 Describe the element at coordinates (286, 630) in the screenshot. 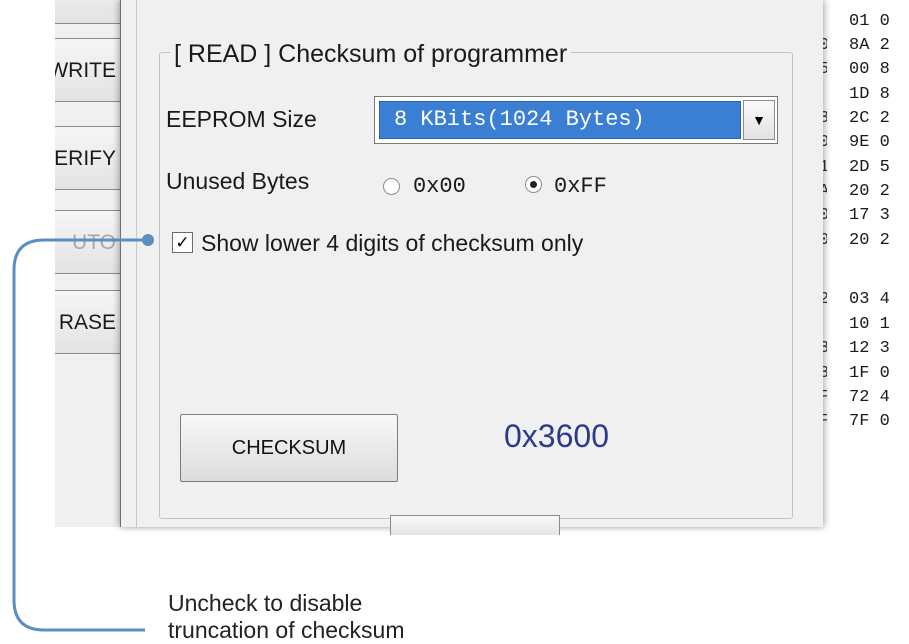

I see `annotation-line-2: truncation of checksum` at that location.